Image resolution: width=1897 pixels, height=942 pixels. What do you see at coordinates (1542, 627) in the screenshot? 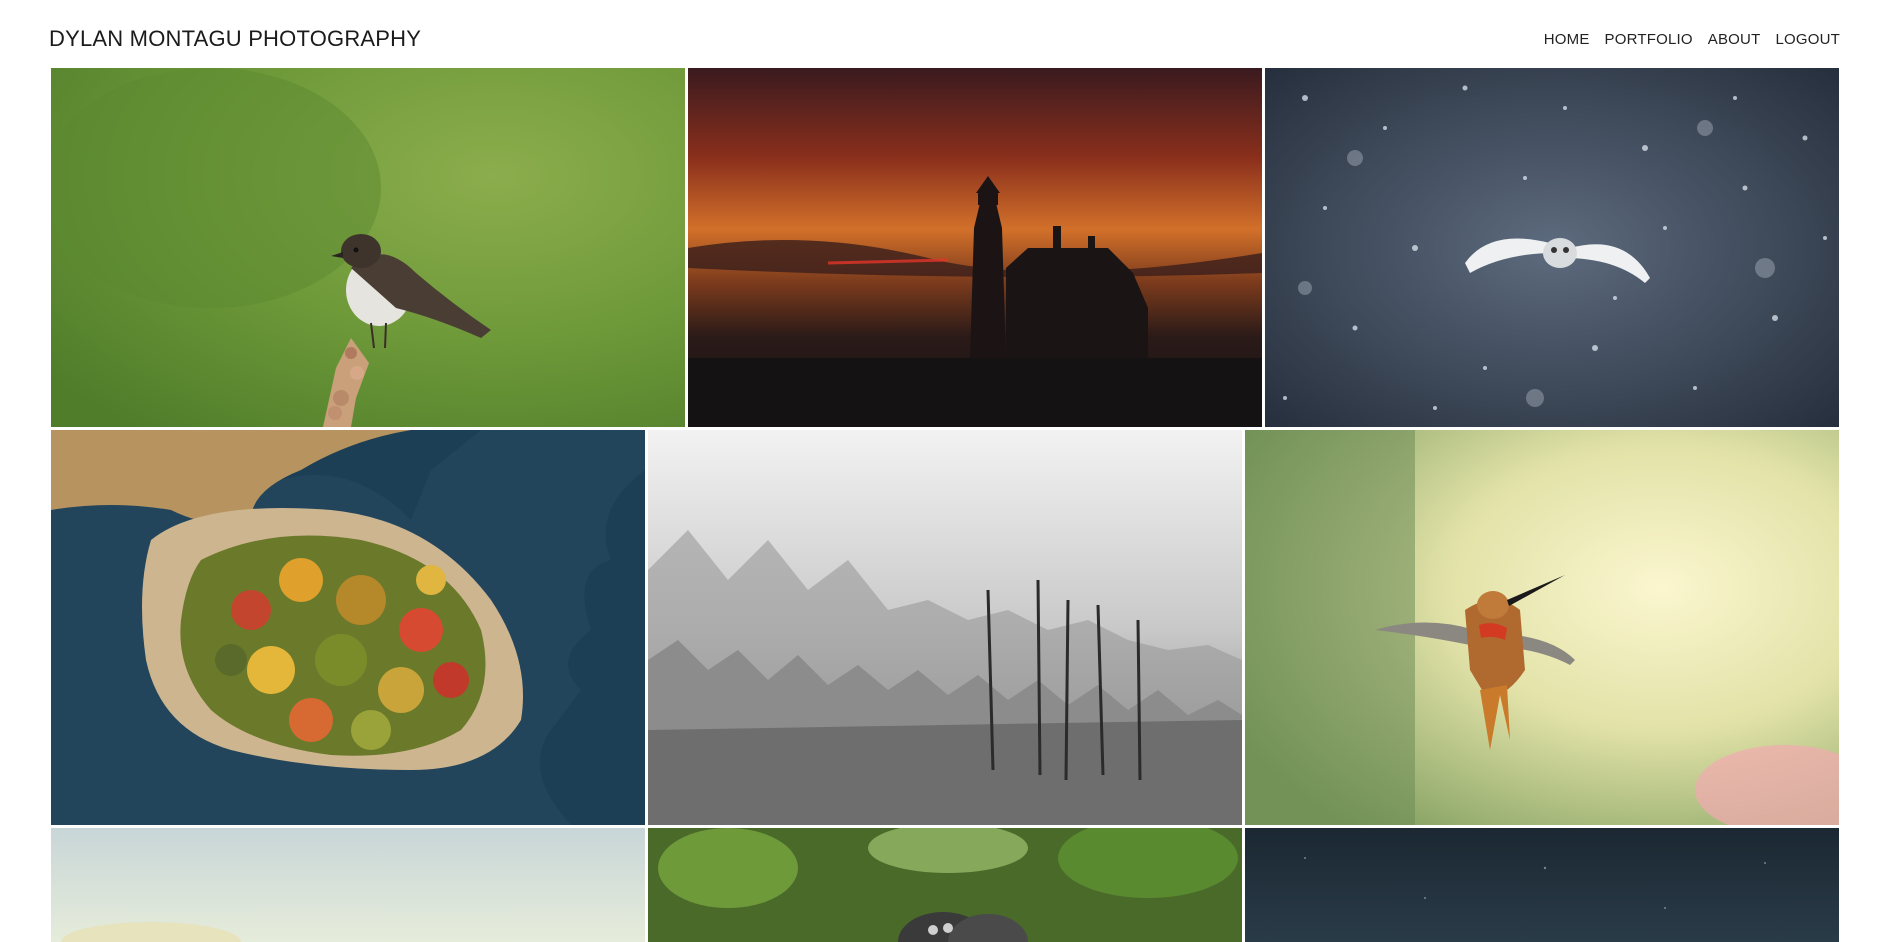
I see `photo-hummingbird` at bounding box center [1542, 627].